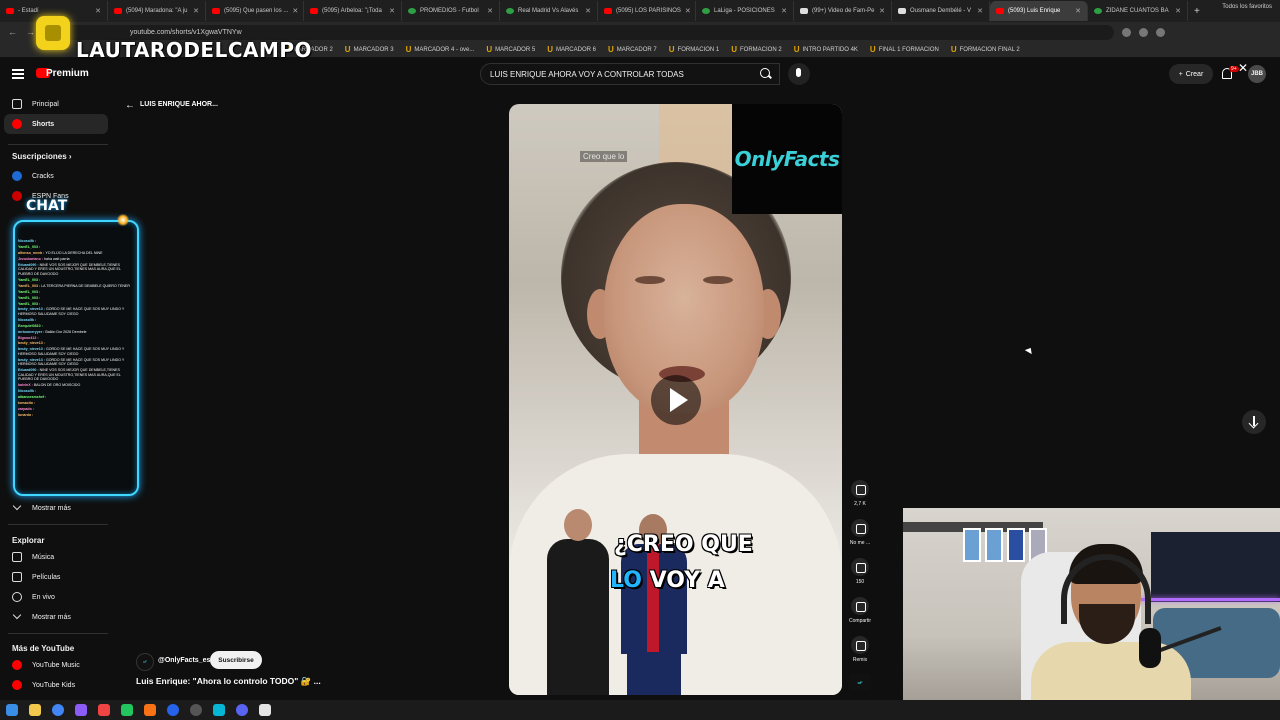 The width and height of the screenshot is (1280, 720). Describe the element at coordinates (860, 682) in the screenshot. I see `channel-thumbnail: oF` at that location.